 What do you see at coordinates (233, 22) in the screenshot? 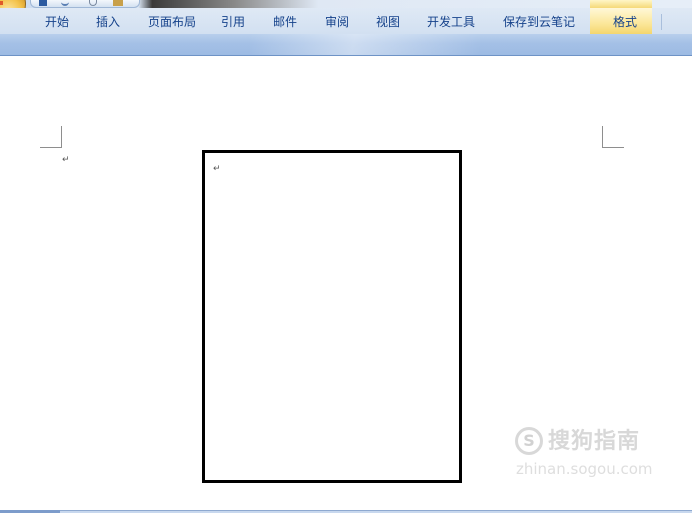
I see `tab-references: 引用` at bounding box center [233, 22].